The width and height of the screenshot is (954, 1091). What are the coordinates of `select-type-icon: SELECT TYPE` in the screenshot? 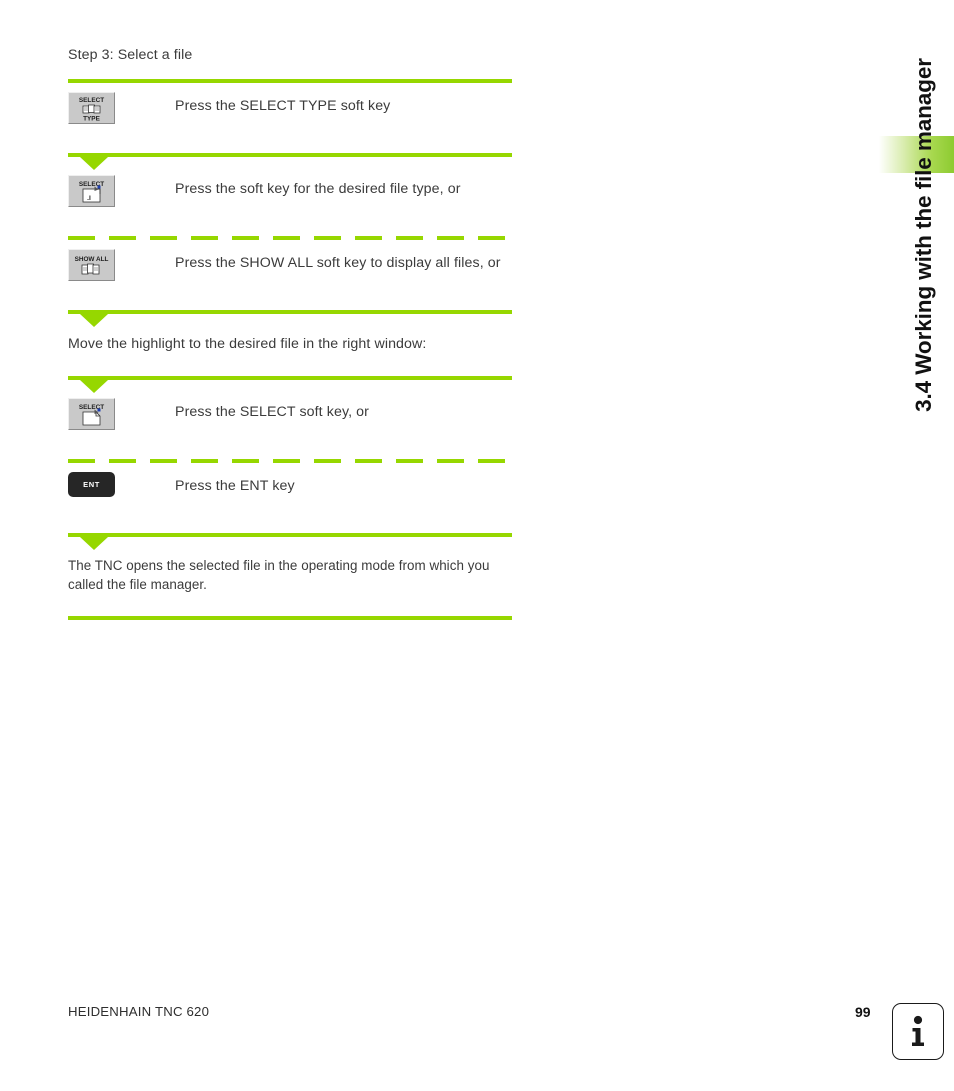 It's located at (91, 110).